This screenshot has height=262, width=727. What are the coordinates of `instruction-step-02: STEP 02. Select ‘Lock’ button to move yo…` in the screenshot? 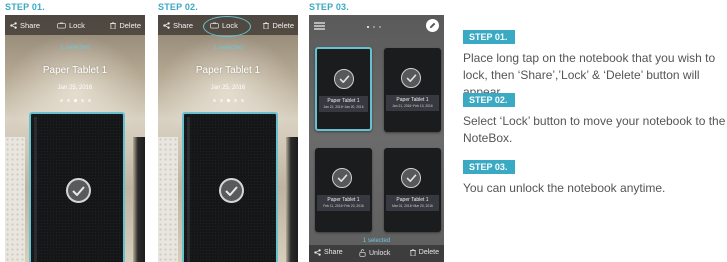 It's located at (595, 118).